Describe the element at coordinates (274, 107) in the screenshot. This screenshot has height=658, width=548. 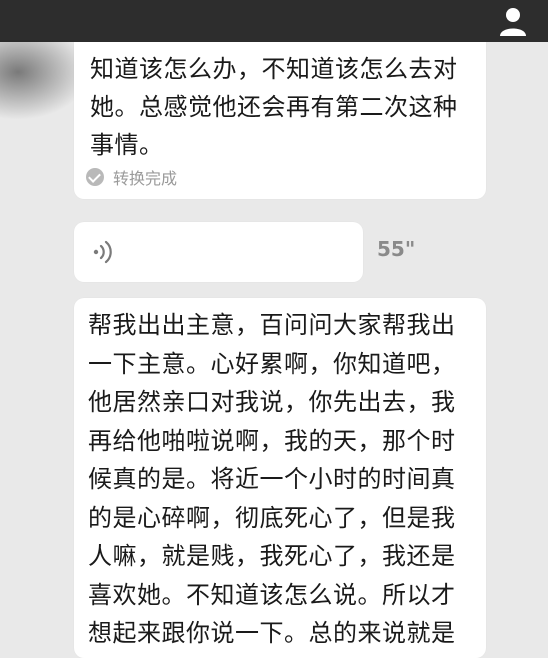
I see `message-line: 她。总感觉他还会再有第二次这种` at that location.